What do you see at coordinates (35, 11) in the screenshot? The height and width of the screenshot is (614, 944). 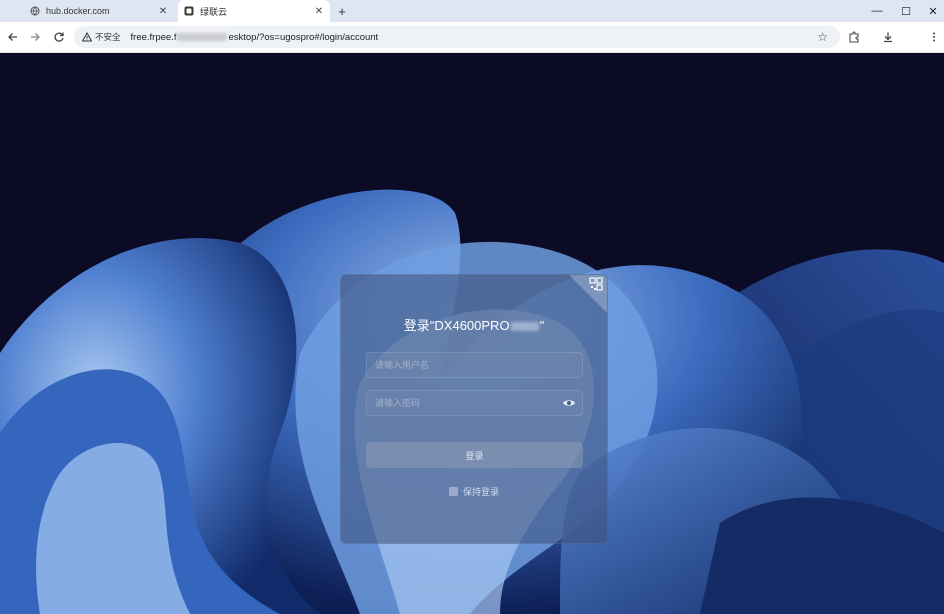 I see `globe-icon` at bounding box center [35, 11].